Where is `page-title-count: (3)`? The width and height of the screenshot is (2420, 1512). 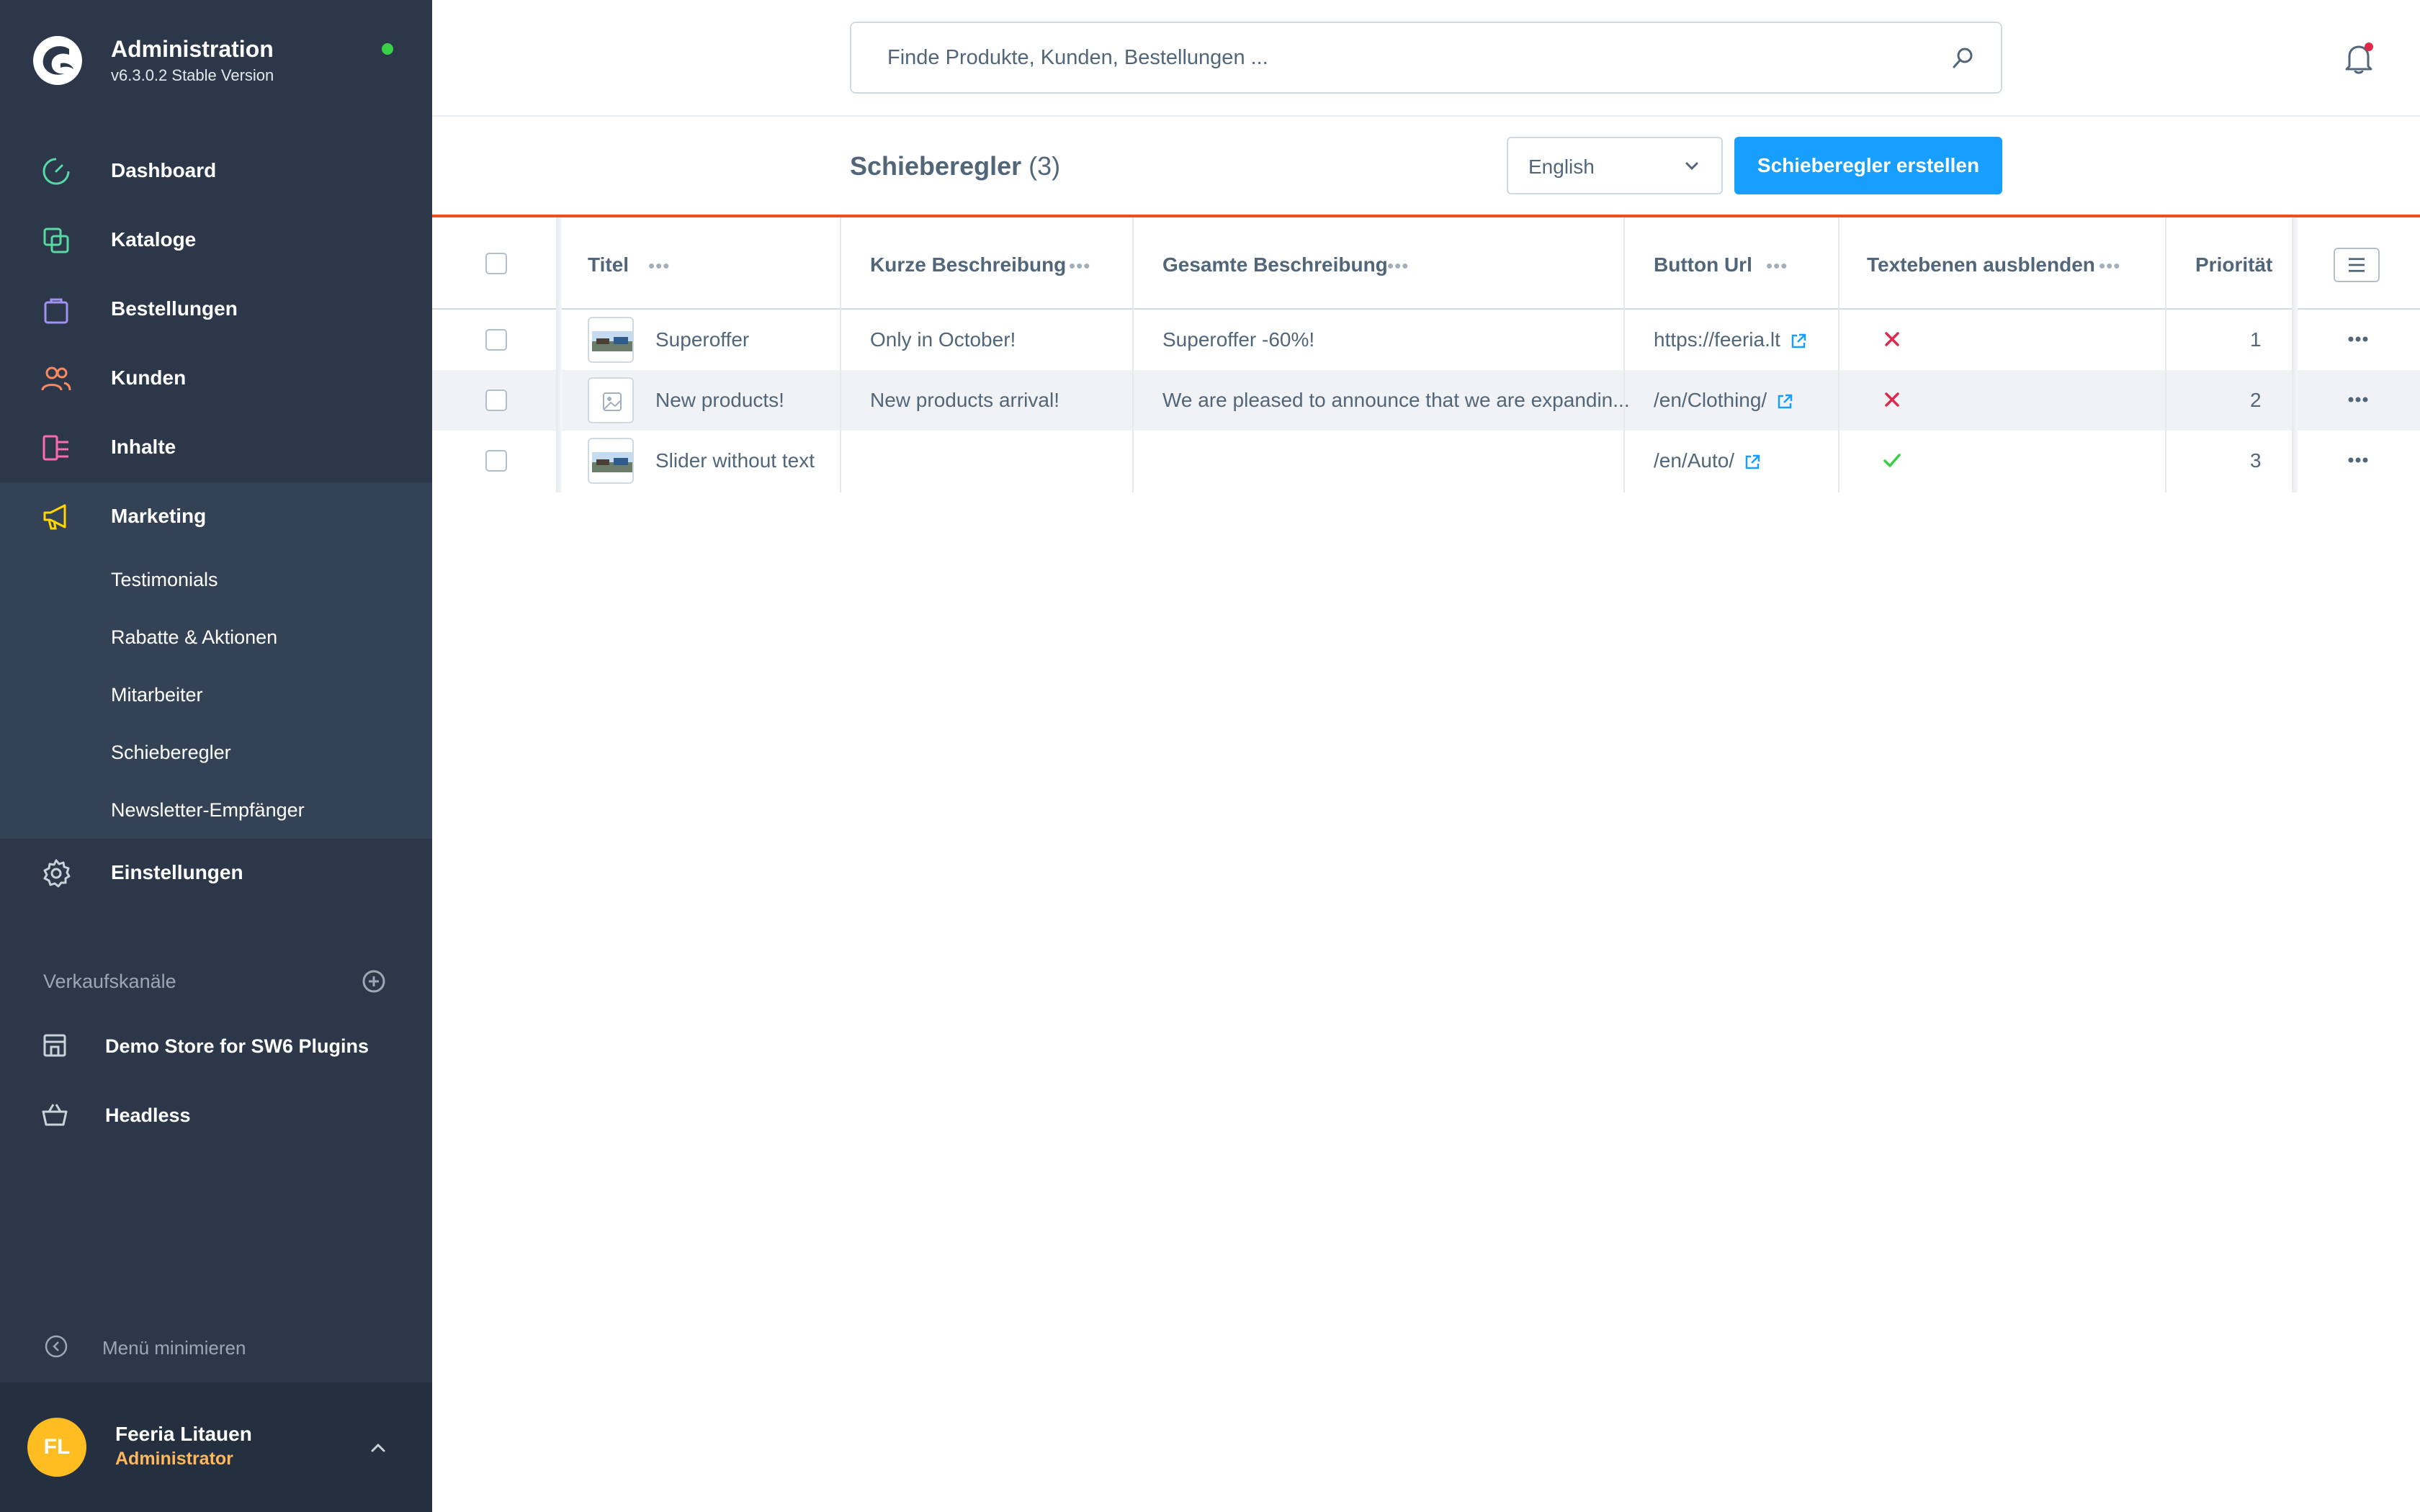
page-title-count: (3) is located at coordinates (1044, 166).